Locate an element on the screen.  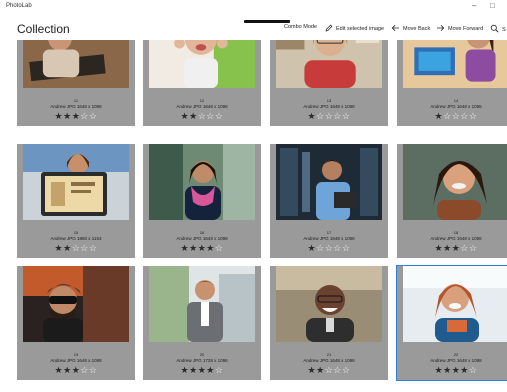
drag-handle is located at coordinates (267, 21).